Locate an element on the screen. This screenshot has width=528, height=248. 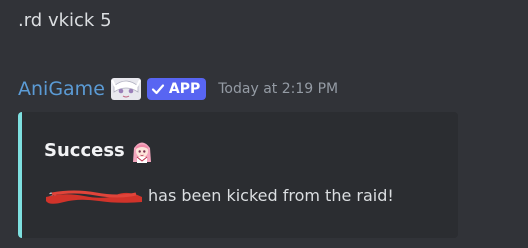
embed-title-text: Success is located at coordinates (84, 150).